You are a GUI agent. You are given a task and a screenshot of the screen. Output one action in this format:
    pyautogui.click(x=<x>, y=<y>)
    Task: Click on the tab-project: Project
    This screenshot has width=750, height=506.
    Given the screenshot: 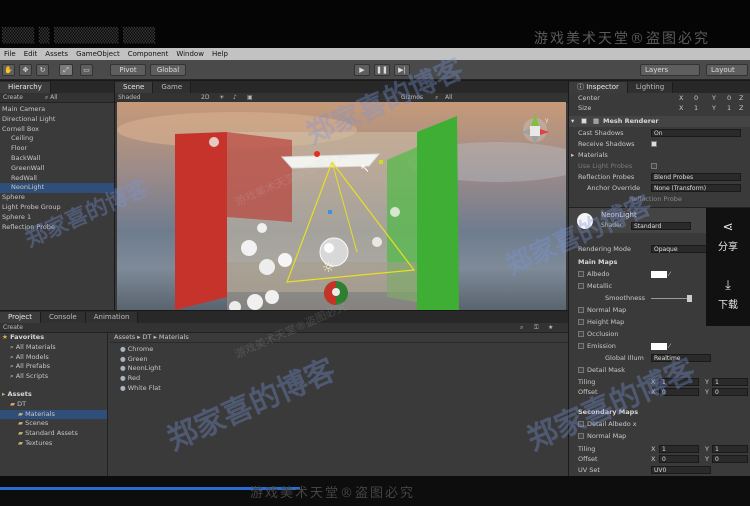 What is the action you would take?
    pyautogui.click(x=20, y=317)
    